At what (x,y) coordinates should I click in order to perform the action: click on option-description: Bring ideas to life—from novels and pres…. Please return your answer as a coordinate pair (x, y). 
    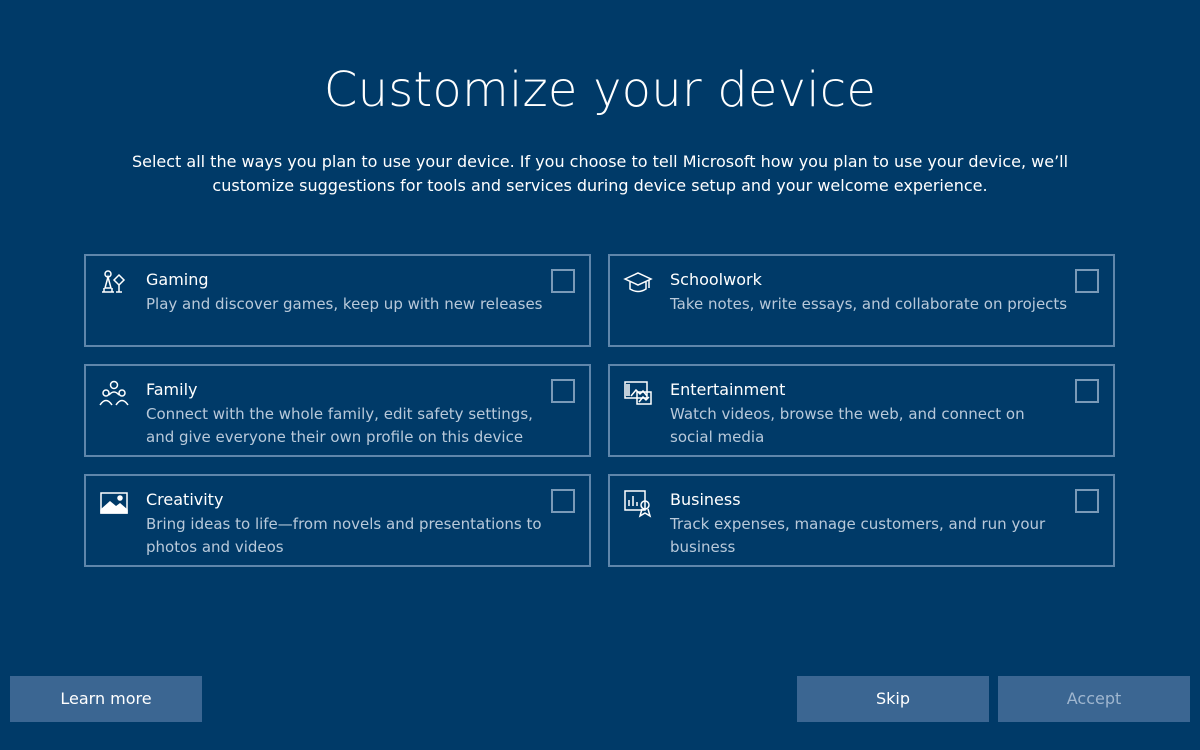
    Looking at the image, I should click on (344, 535).